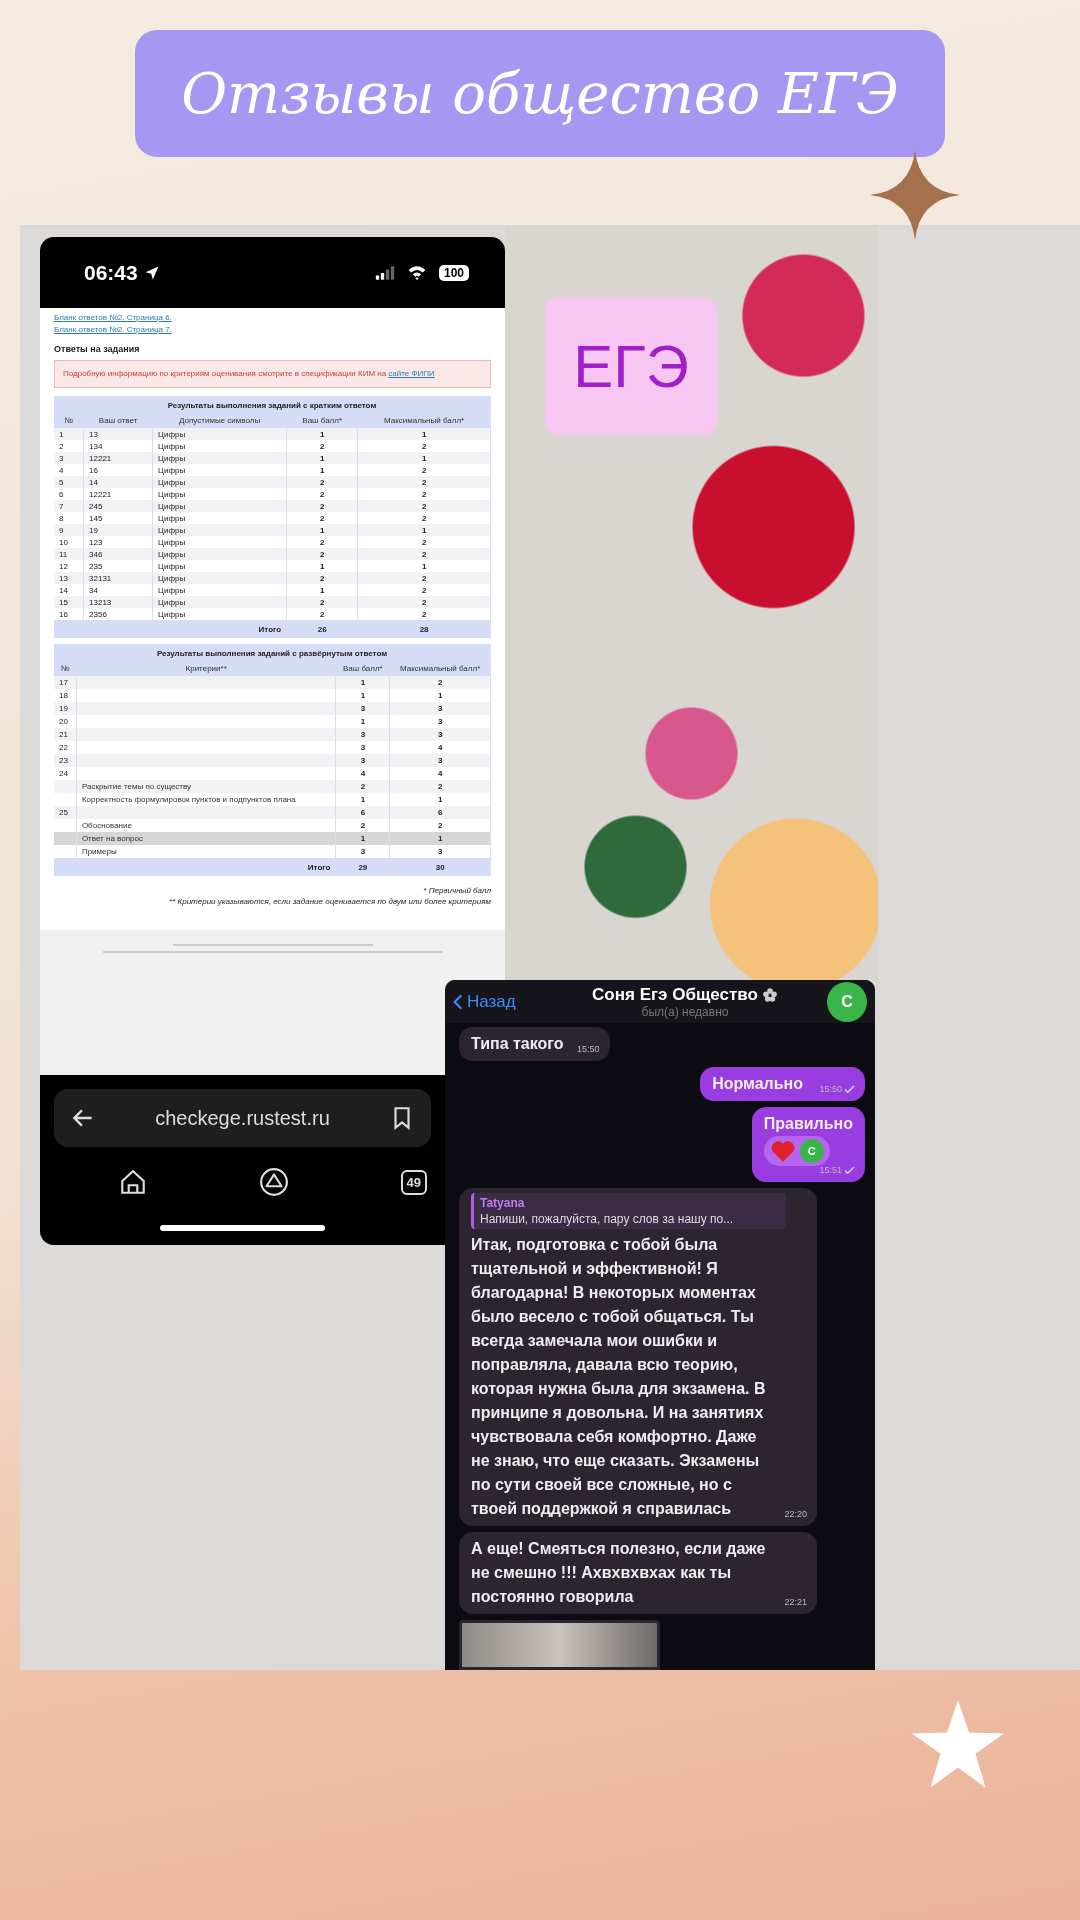  Describe the element at coordinates (384, 272) in the screenshot. I see `signal-icon` at that location.